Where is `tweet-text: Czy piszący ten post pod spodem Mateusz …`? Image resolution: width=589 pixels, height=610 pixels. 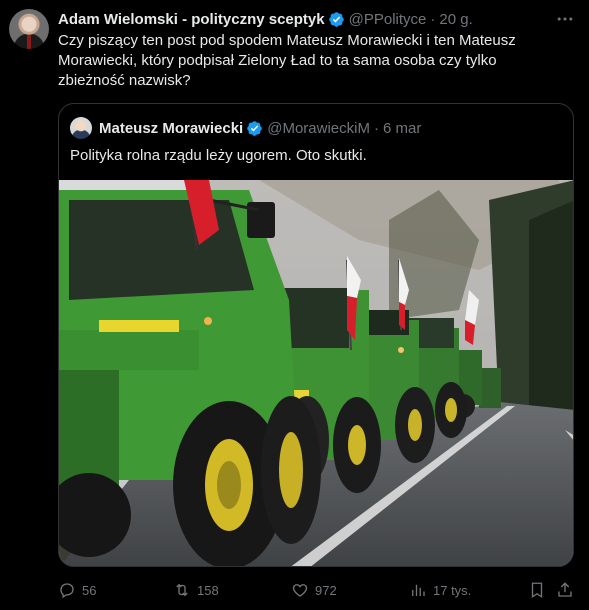 tweet-text: Czy piszący ten post pod spodem Mateusz … is located at coordinates (287, 60).